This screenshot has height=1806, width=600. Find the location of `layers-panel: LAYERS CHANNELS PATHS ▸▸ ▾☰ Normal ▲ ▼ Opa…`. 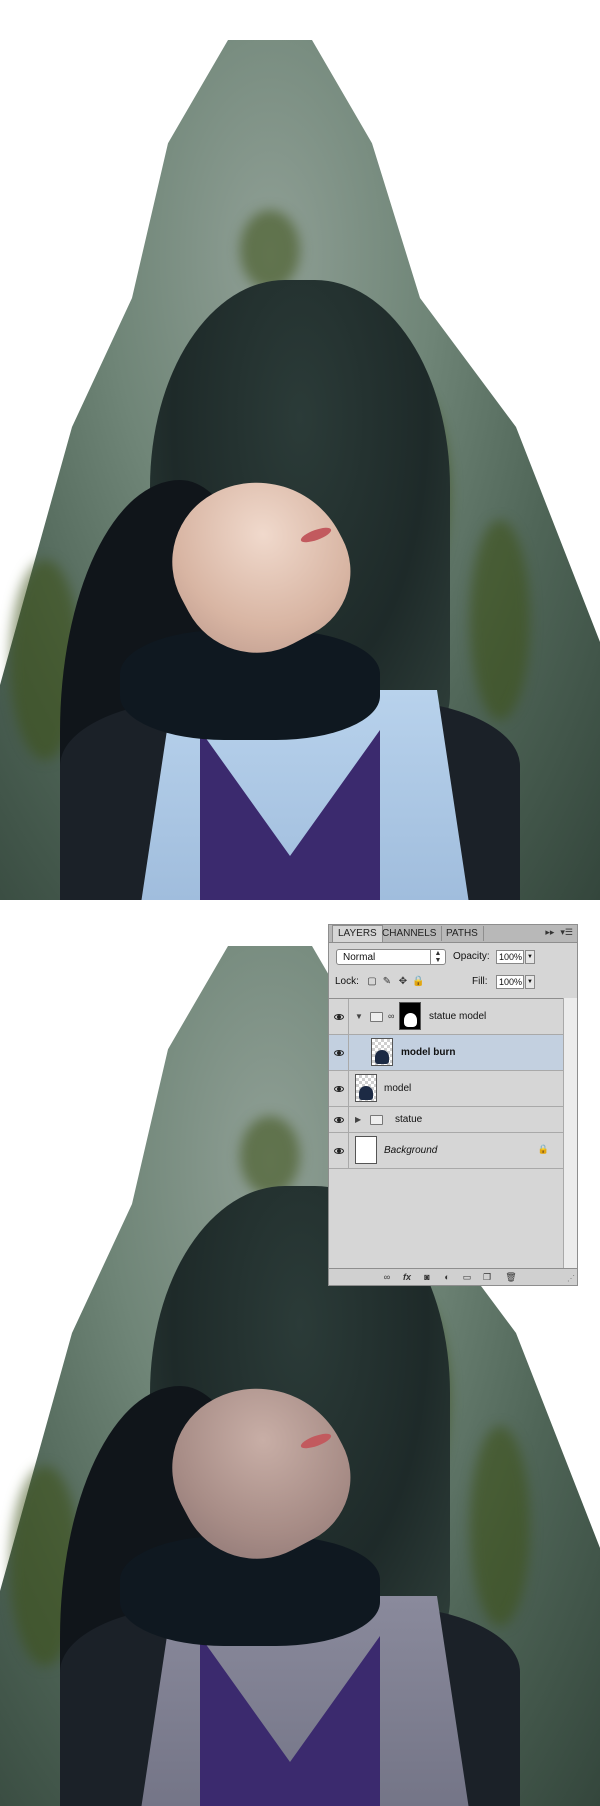

layers-panel: LAYERS CHANNELS PATHS ▸▸ ▾☰ Normal ▲ ▼ Opa… is located at coordinates (453, 1105).